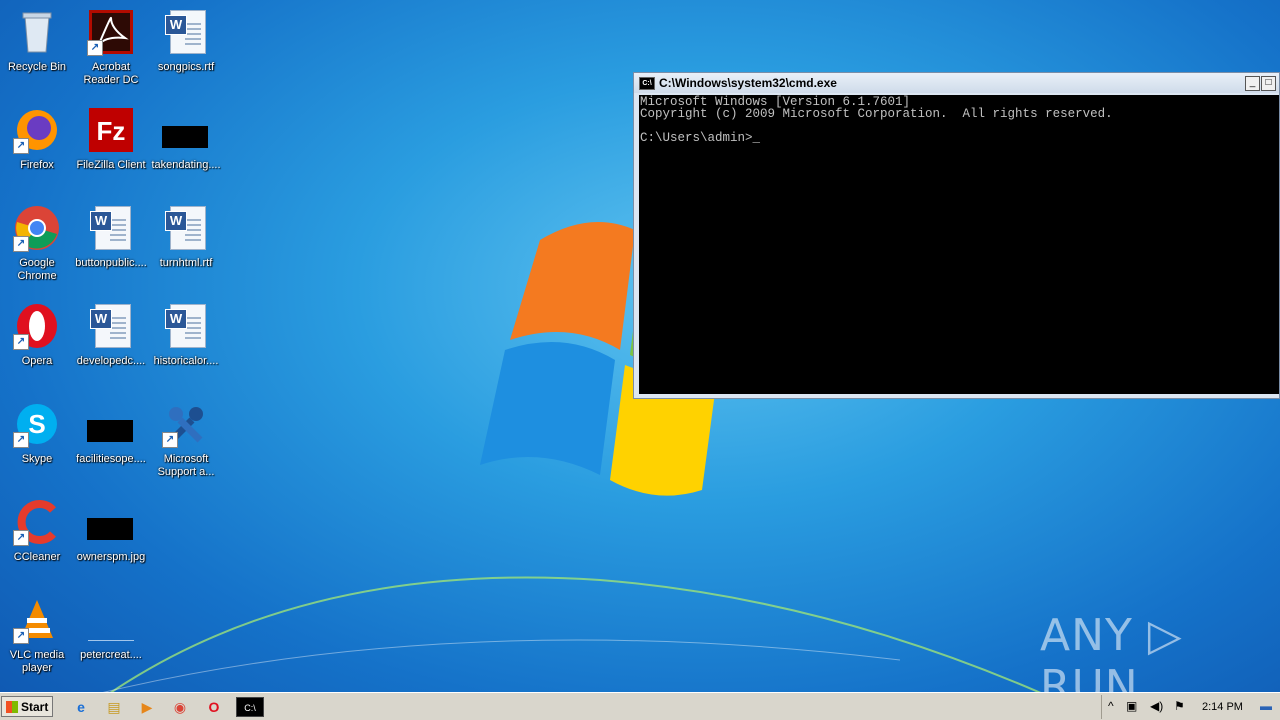 The width and height of the screenshot is (1280, 720). I want to click on icon-label: Recycle Bin, so click(37, 67).